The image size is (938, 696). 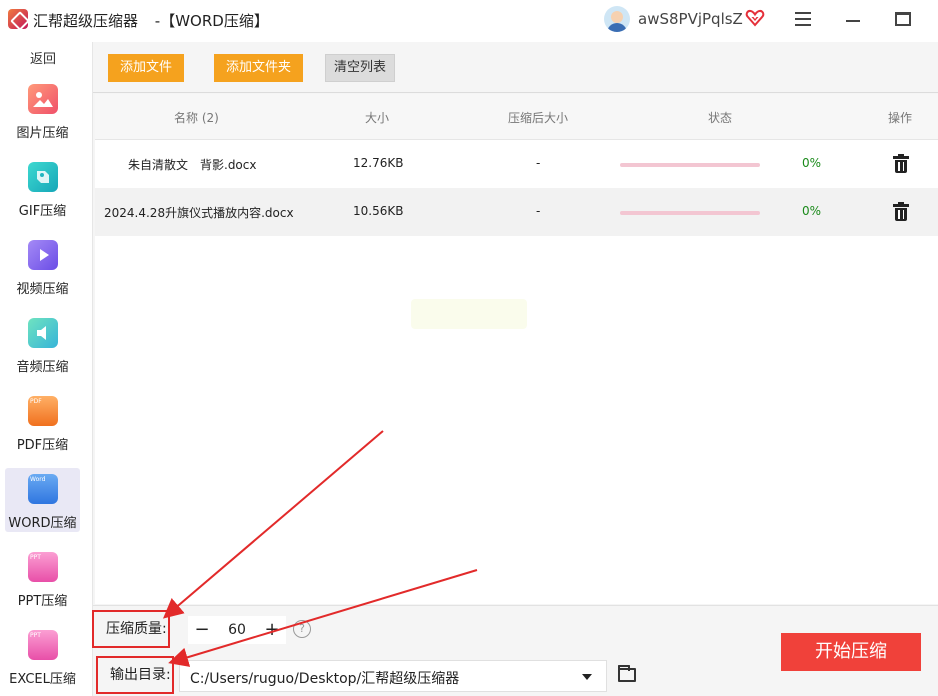 I want to click on quality-decrease-button: −, so click(x=202, y=630).